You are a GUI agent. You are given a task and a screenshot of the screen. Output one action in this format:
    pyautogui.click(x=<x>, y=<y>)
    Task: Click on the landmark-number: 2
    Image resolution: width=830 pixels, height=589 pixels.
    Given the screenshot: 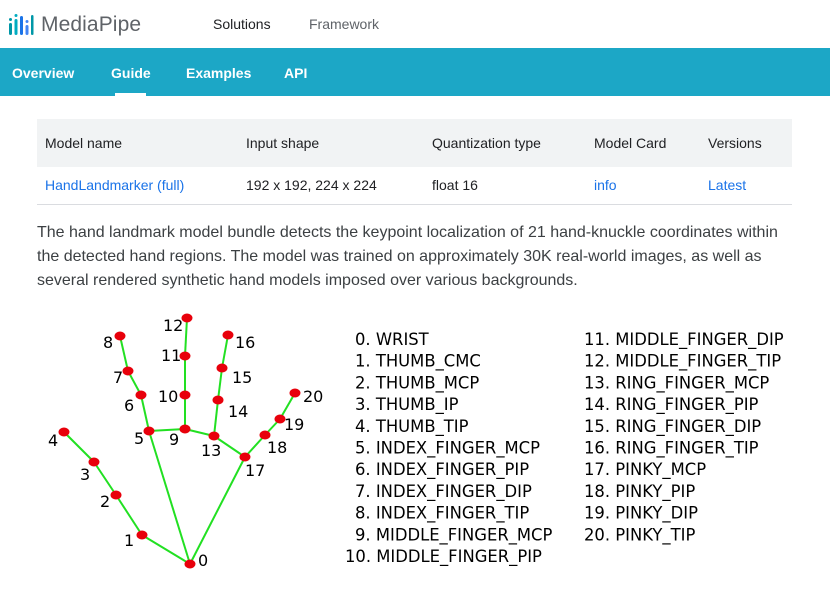 What is the action you would take?
    pyautogui.click(x=105, y=501)
    